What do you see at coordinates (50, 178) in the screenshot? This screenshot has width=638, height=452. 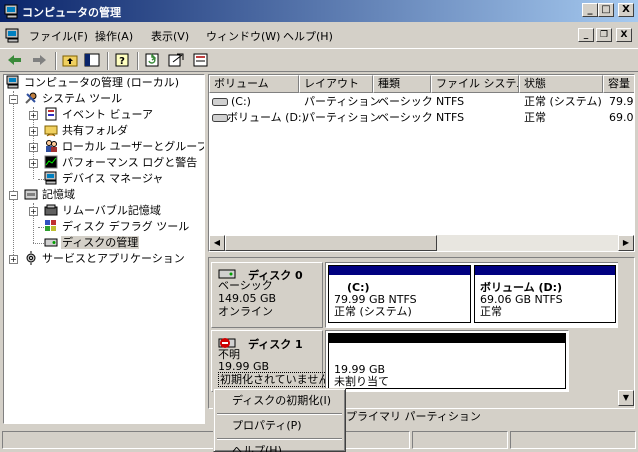 I see `device-manager-icon` at bounding box center [50, 178].